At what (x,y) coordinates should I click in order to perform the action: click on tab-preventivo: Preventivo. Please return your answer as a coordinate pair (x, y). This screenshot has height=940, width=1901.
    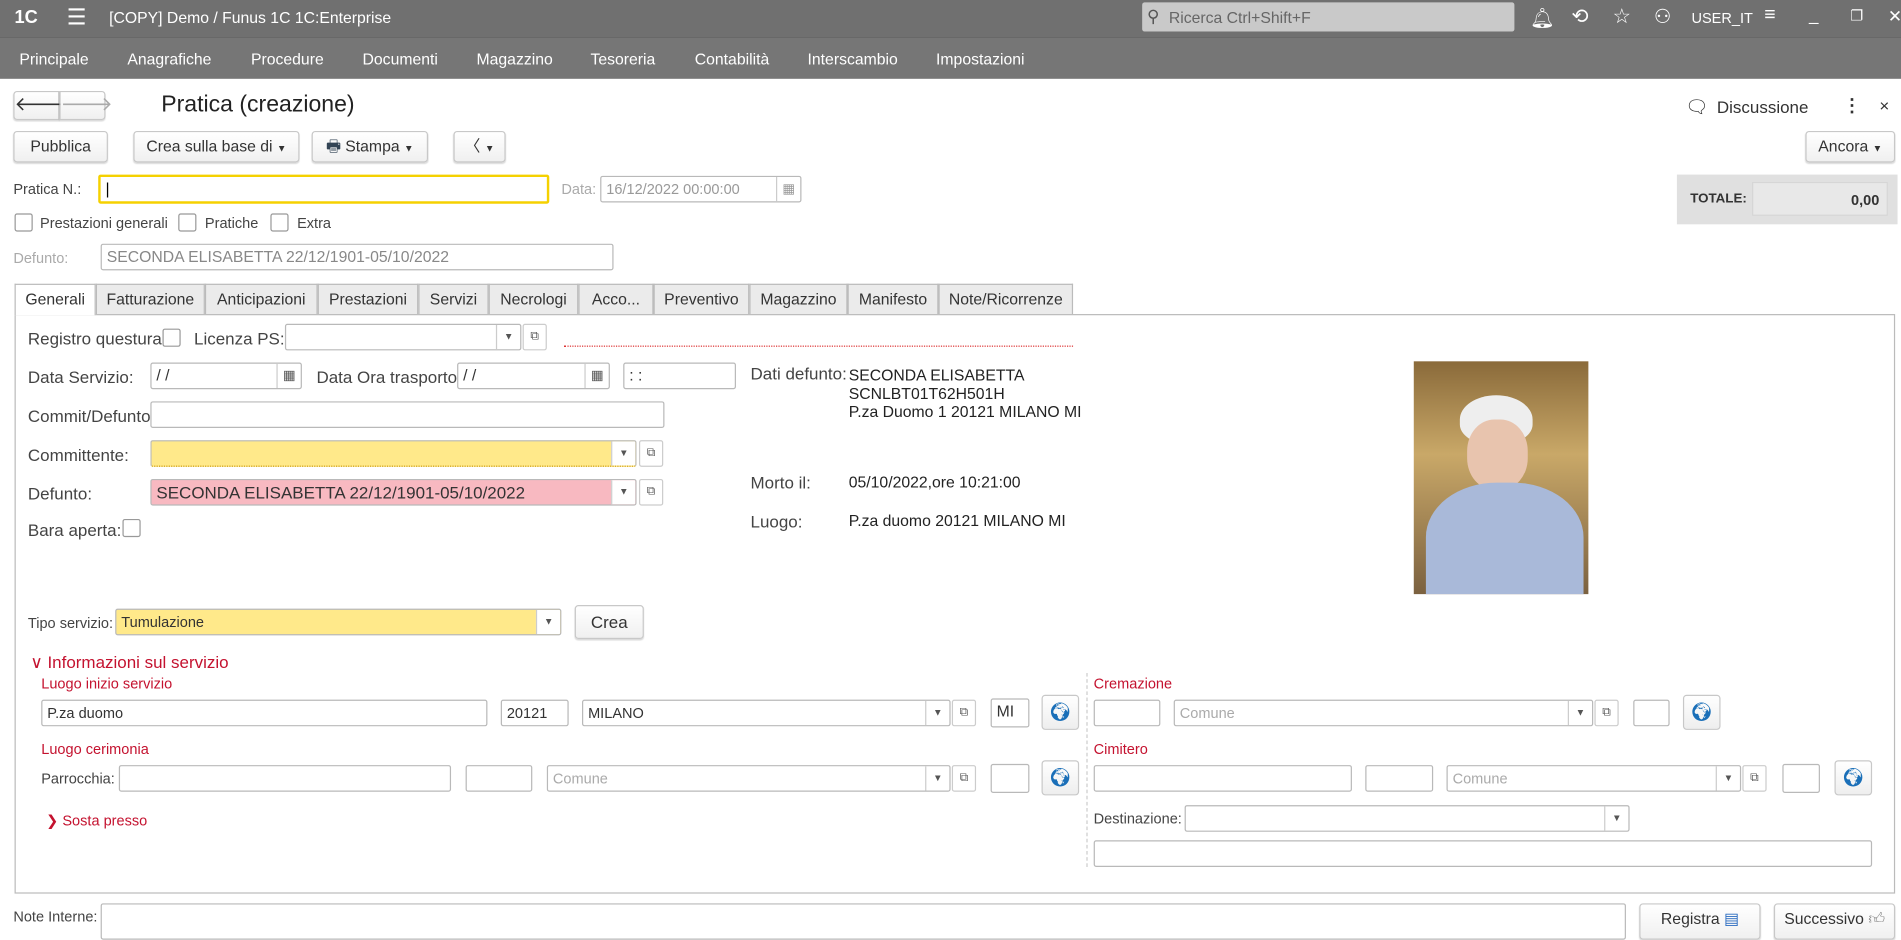
    Looking at the image, I should click on (701, 299).